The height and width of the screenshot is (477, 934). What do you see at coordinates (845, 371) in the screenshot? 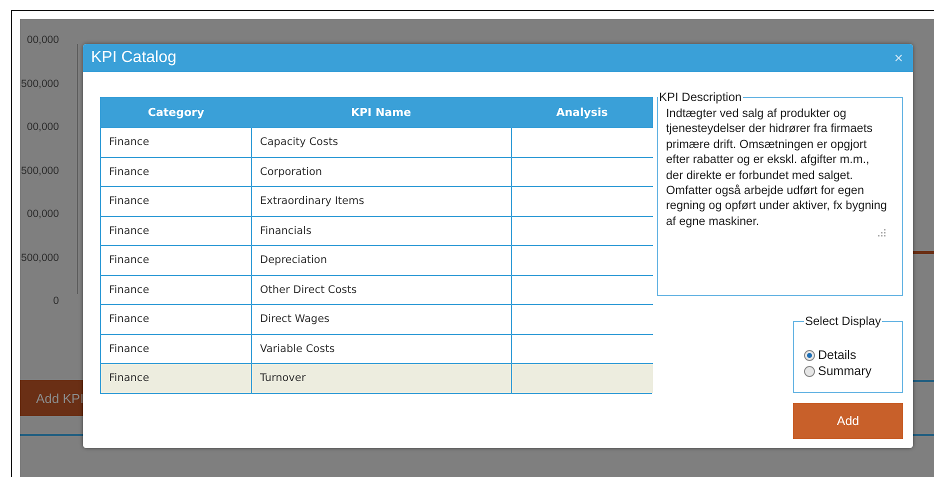
I see `radio-label: Summary` at bounding box center [845, 371].